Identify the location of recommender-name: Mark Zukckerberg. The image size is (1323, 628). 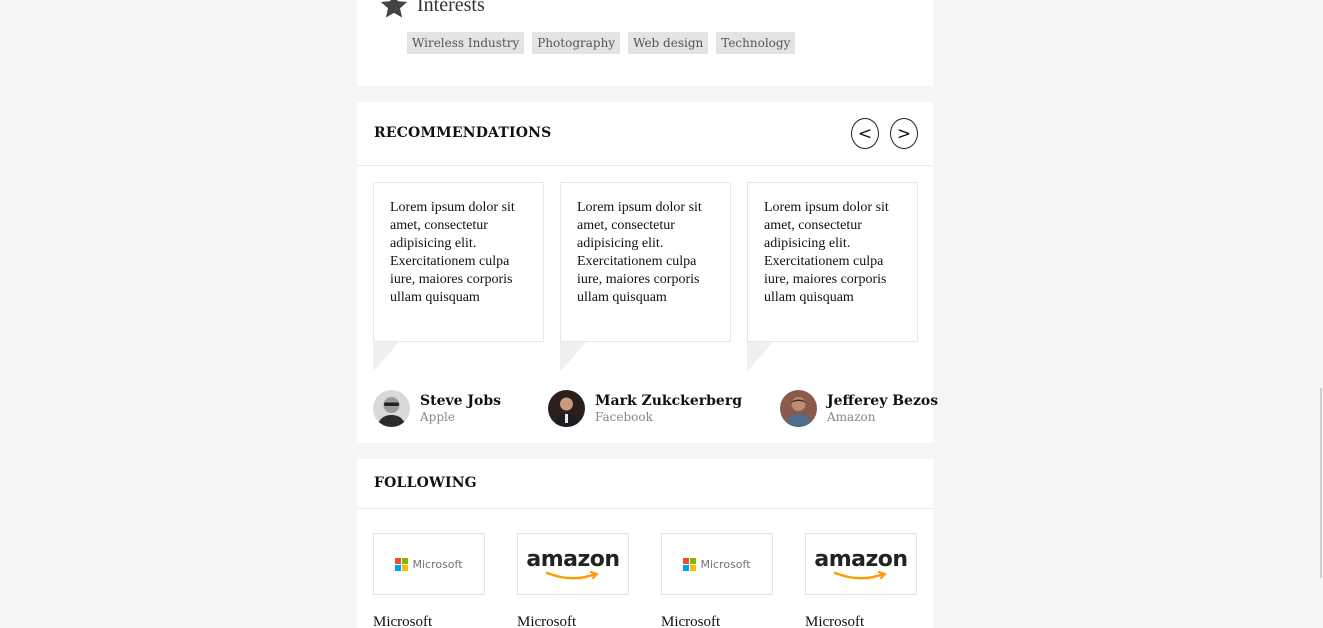
(668, 401).